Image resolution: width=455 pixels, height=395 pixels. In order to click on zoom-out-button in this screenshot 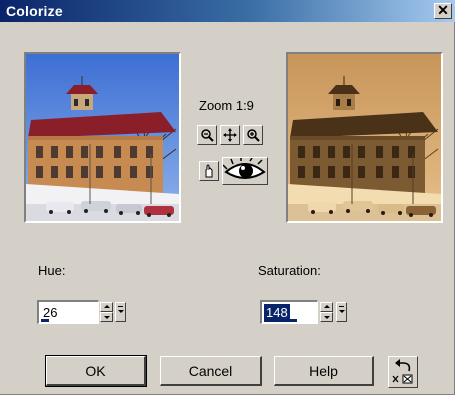, I will do `click(207, 135)`.